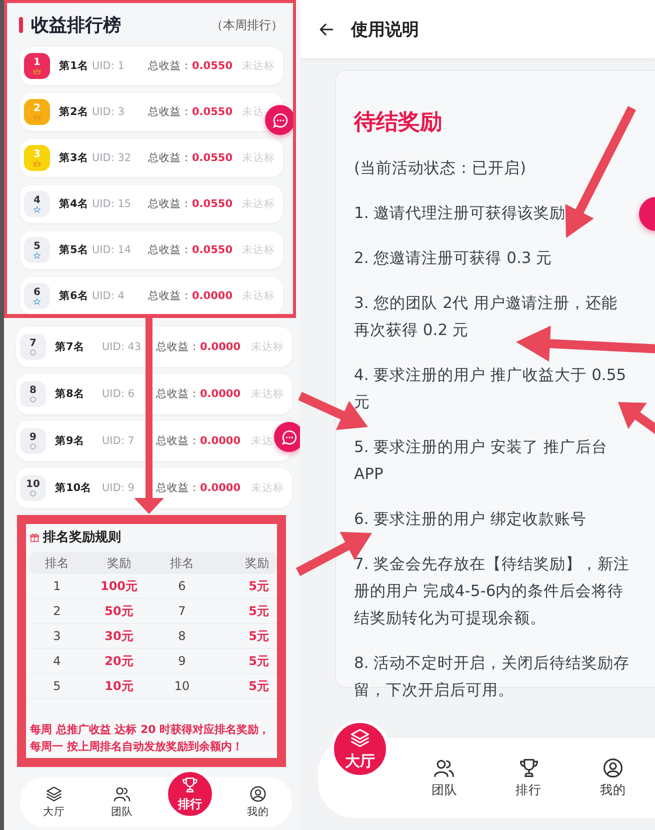 Image resolution: width=655 pixels, height=830 pixels. Describe the element at coordinates (33, 488) in the screenshot. I see `rank-badge: 10` at that location.